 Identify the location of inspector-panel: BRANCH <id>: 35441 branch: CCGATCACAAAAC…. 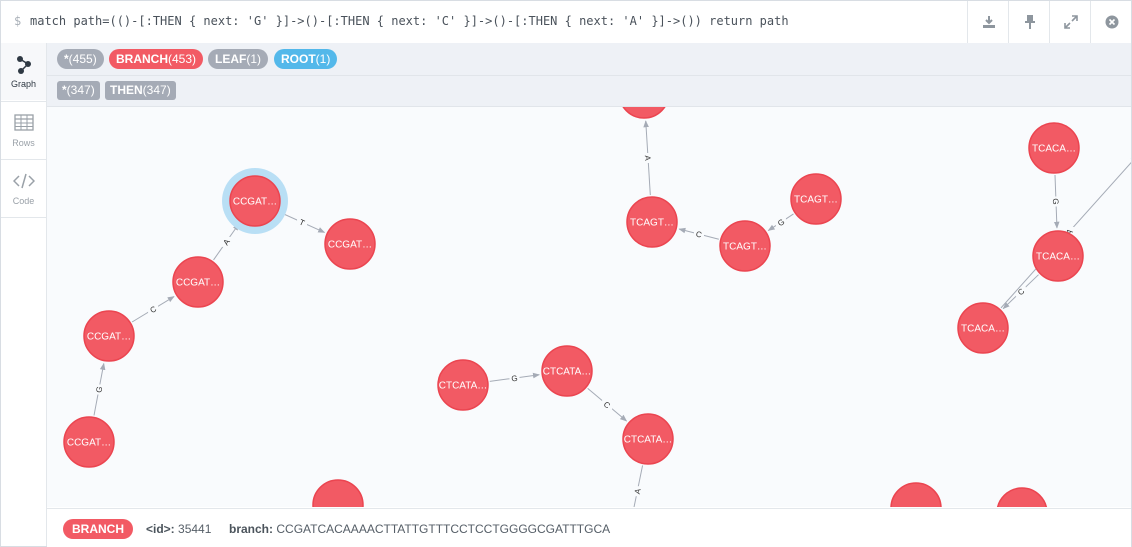
(589, 527).